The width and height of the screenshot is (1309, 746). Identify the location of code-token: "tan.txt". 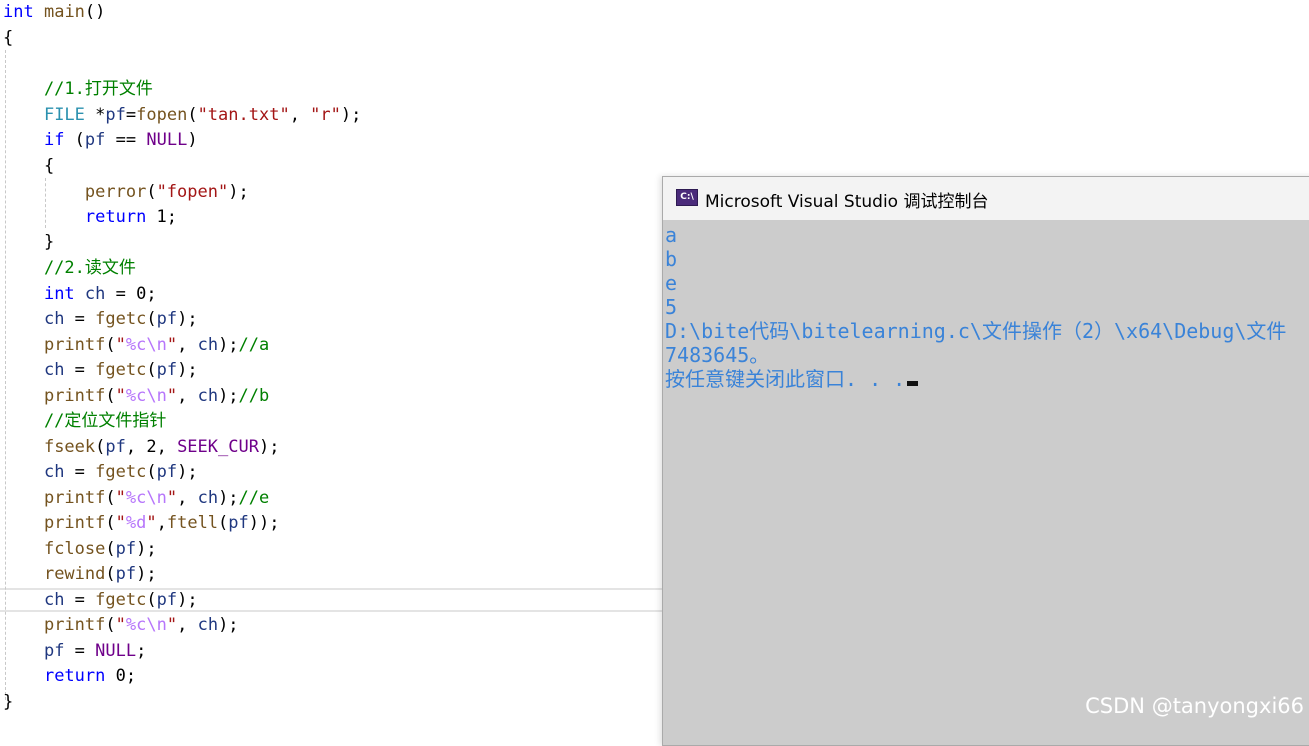
(243, 115).